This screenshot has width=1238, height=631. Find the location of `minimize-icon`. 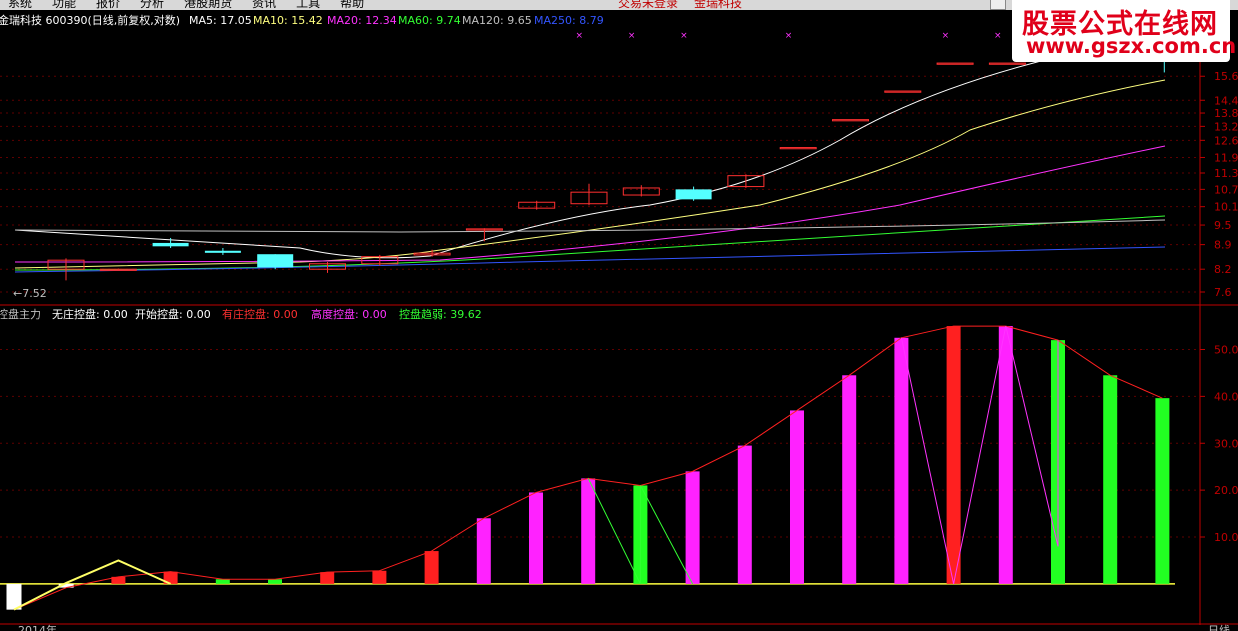

minimize-icon is located at coordinates (998, 5).